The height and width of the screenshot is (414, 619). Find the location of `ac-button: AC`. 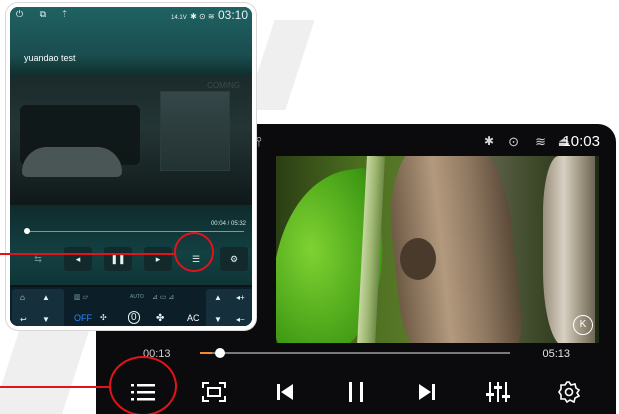

ac-button: AC is located at coordinates (193, 318).